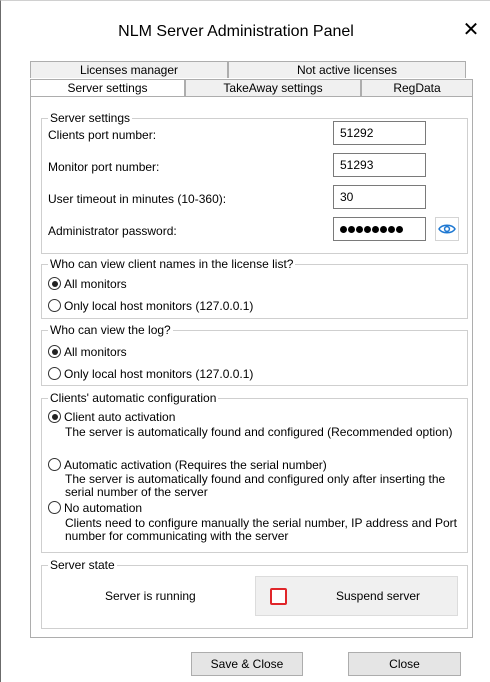 Image resolution: width=490 pixels, height=682 pixels. I want to click on tab-licenses-manager: Licenses manager, so click(129, 69).